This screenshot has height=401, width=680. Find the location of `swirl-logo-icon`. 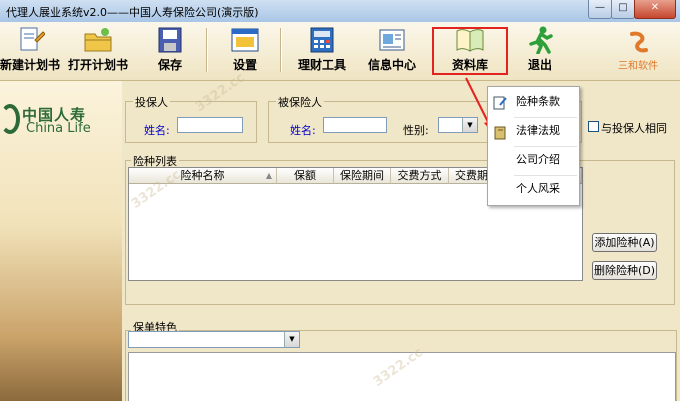

swirl-logo-icon is located at coordinates (638, 42).